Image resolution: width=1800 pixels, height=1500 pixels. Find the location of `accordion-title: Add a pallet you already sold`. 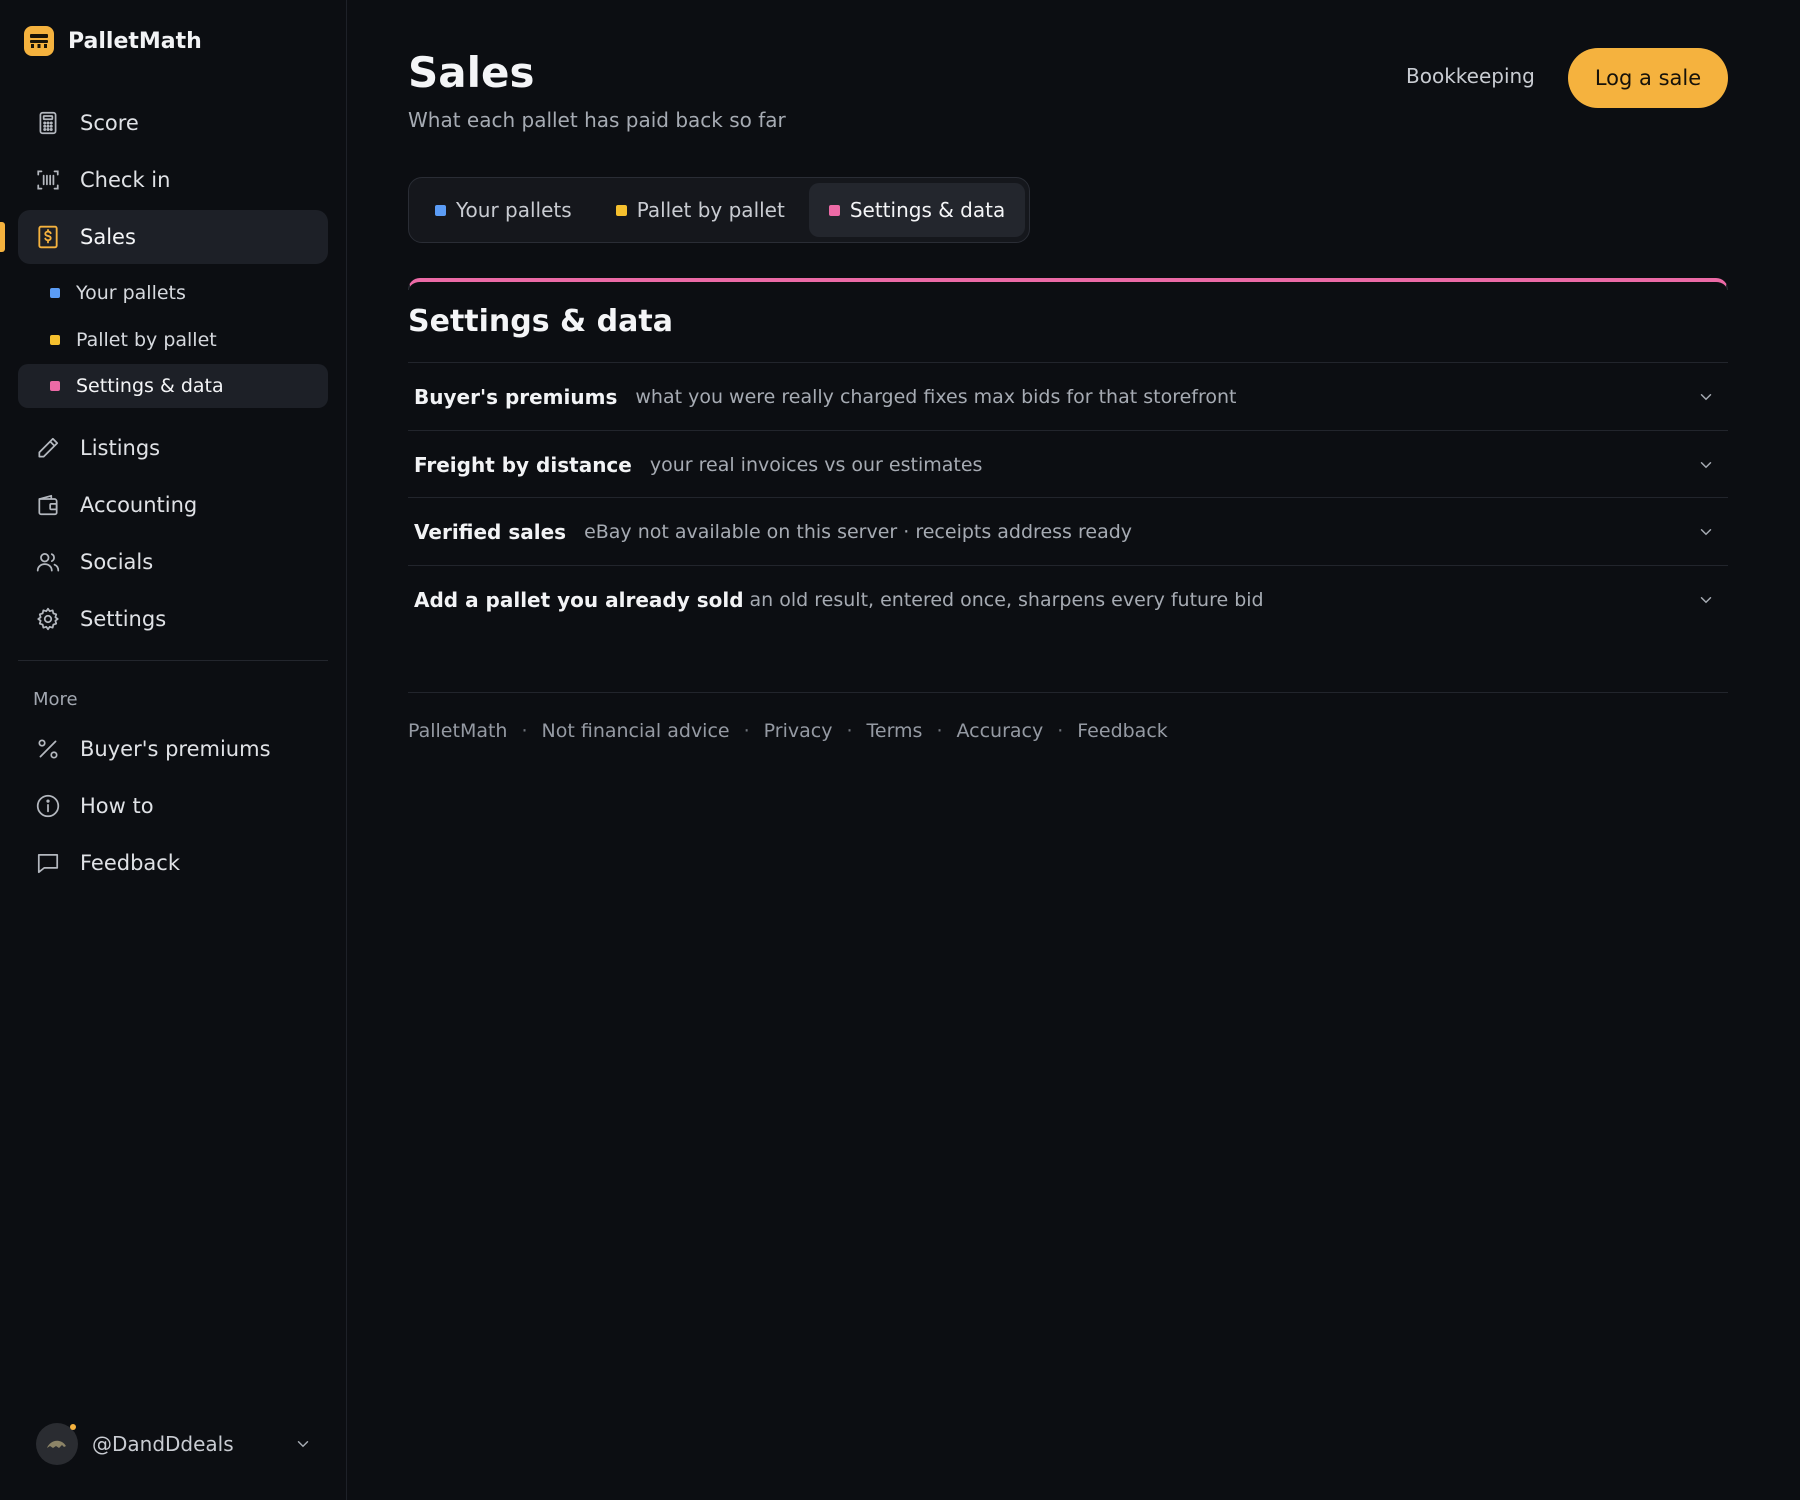

accordion-title: Add a pallet you already sold is located at coordinates (579, 599).